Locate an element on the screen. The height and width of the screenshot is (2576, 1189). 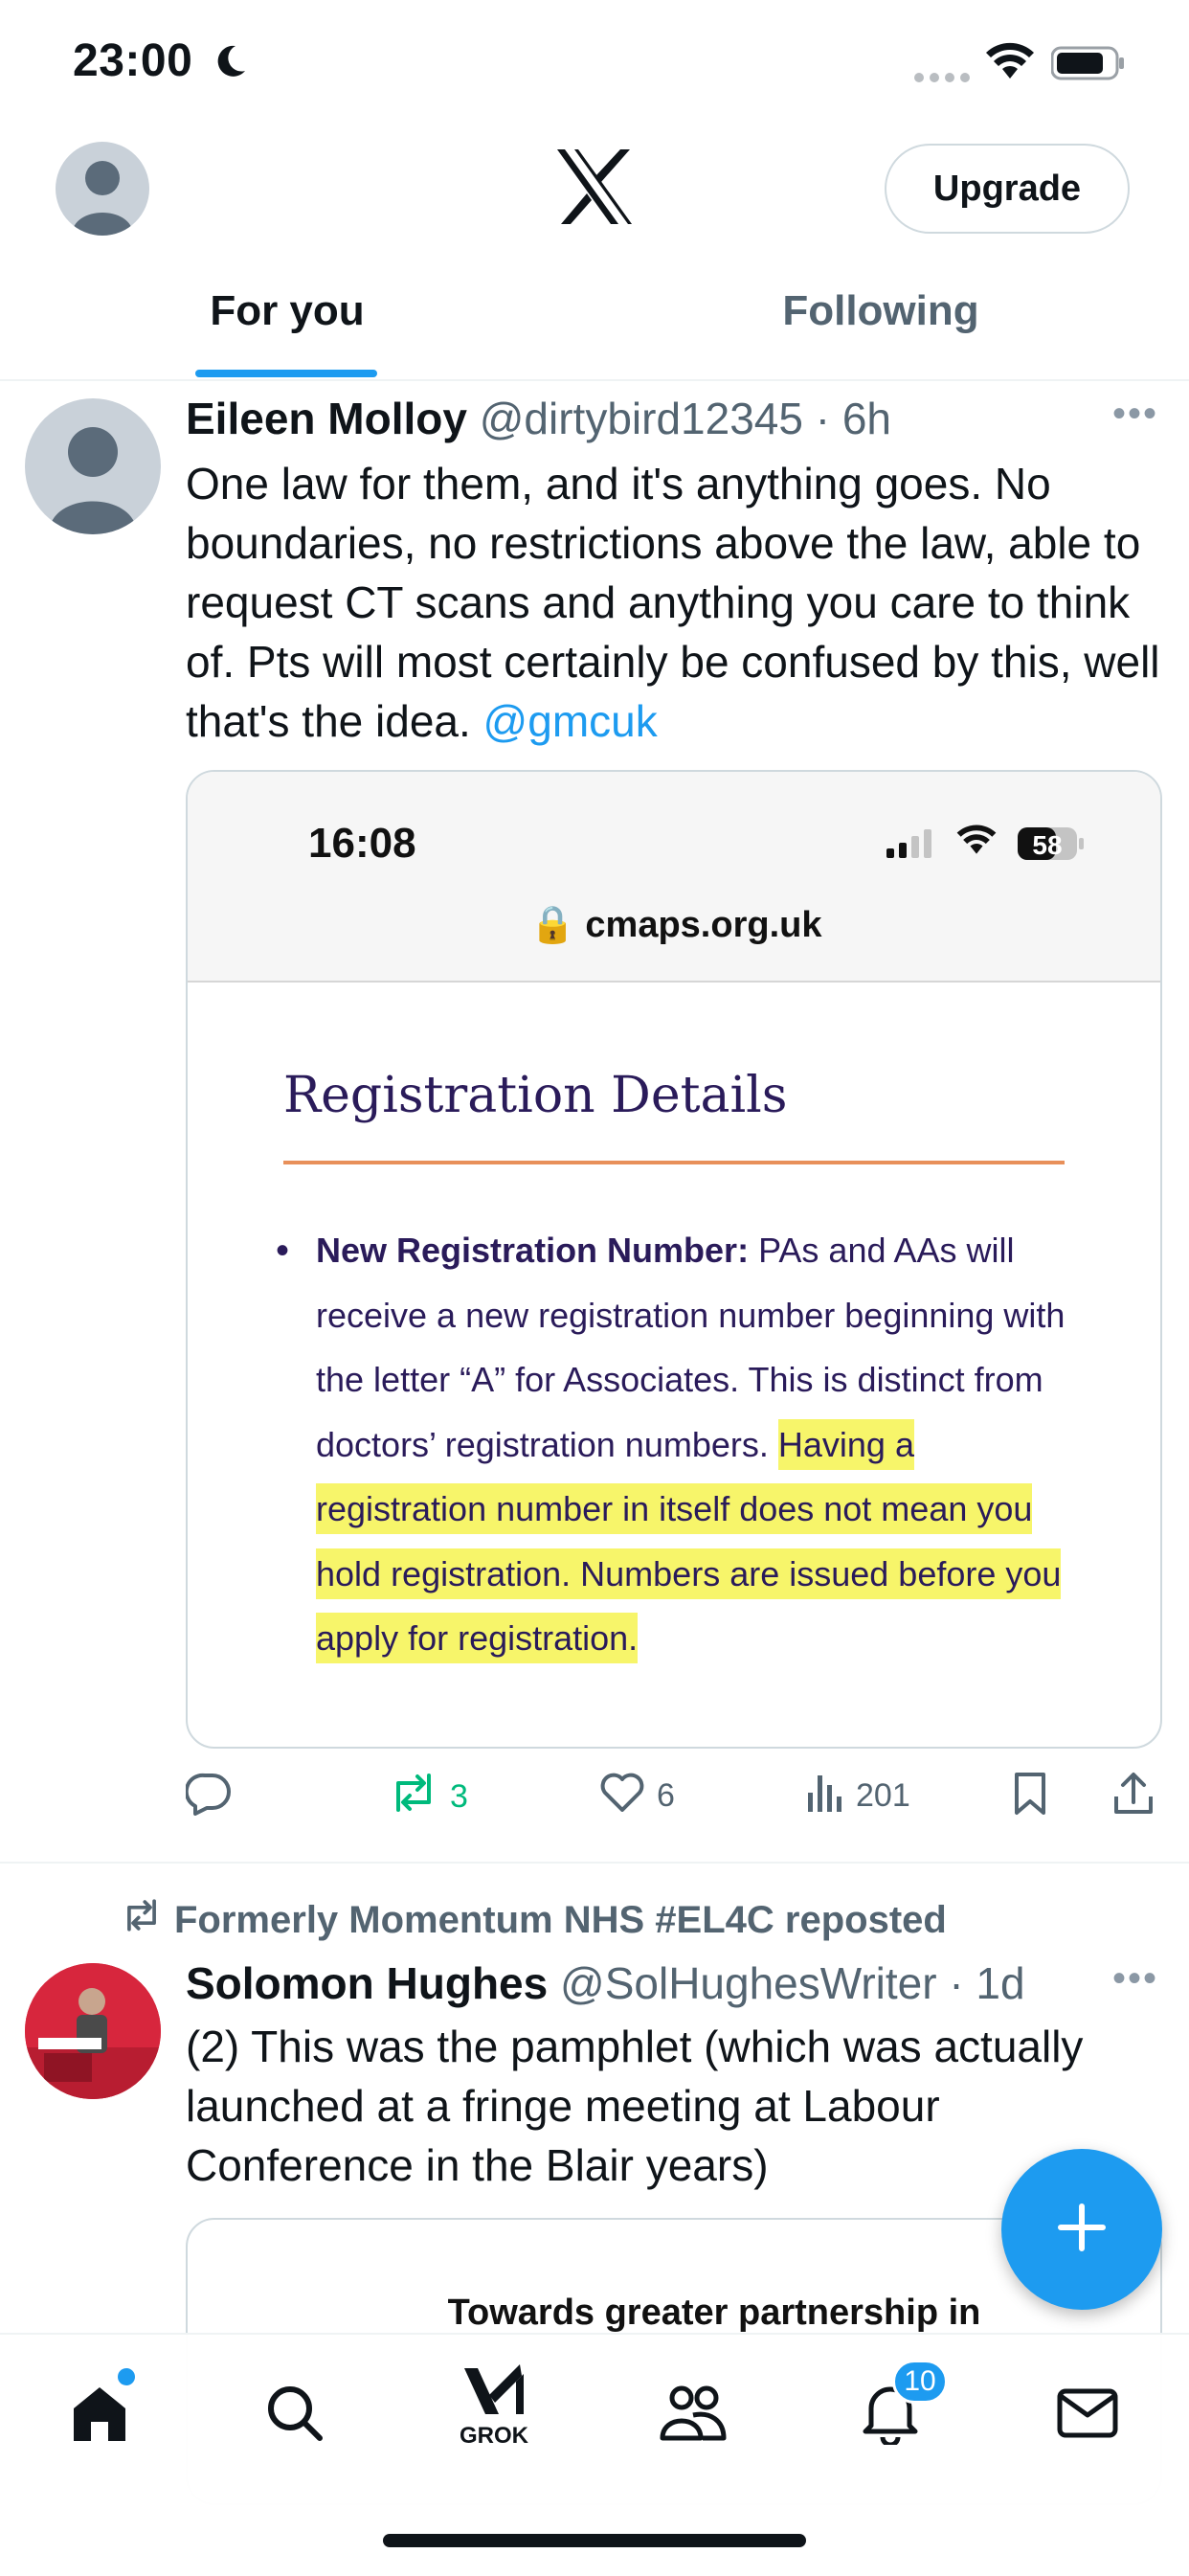
communities-icon is located at coordinates (693, 2416).